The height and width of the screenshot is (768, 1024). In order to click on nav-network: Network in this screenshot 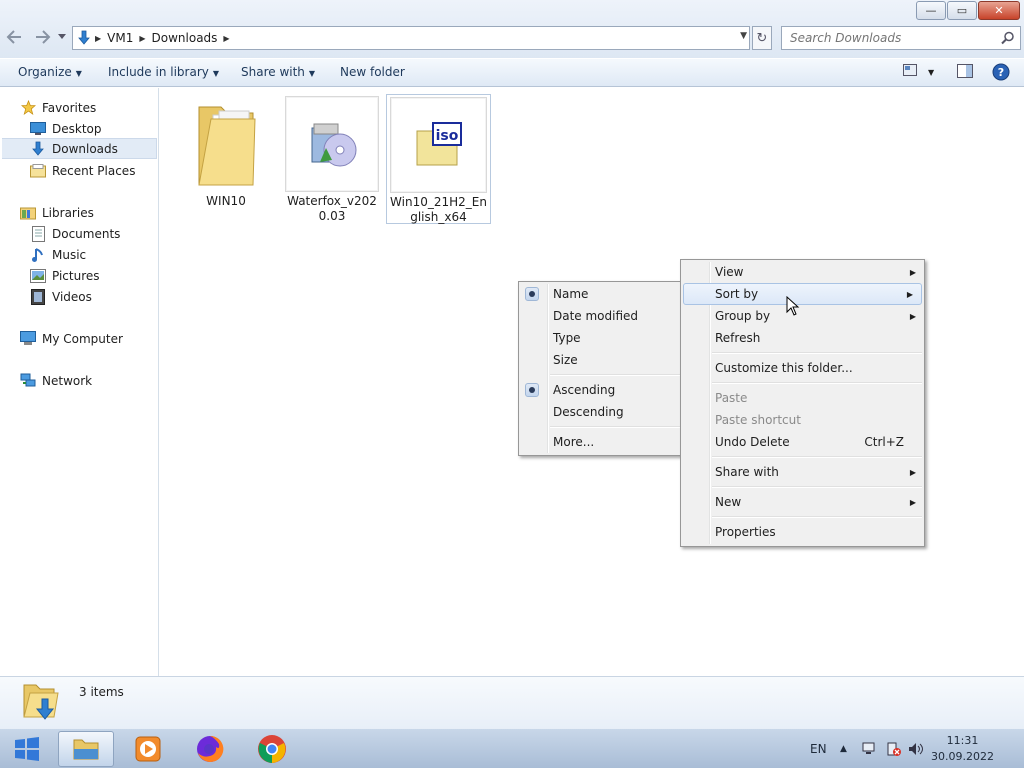, I will do `click(79, 380)`.